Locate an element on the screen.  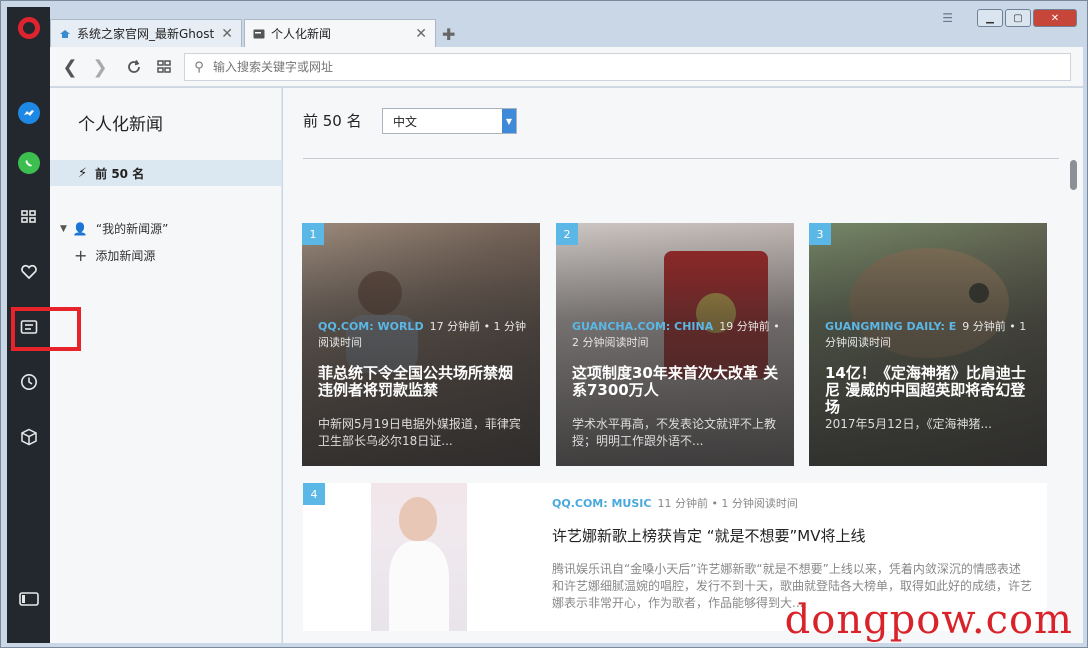
history-clock-icon is located at coordinates (28, 382).